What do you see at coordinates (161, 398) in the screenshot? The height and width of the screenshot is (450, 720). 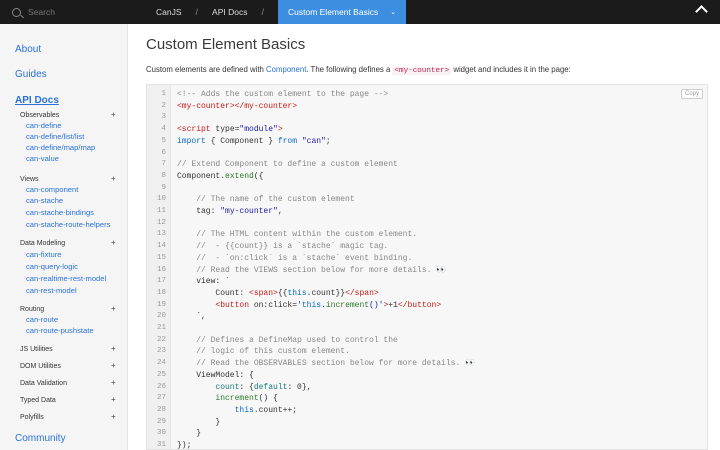 I see `line-number: 27` at bounding box center [161, 398].